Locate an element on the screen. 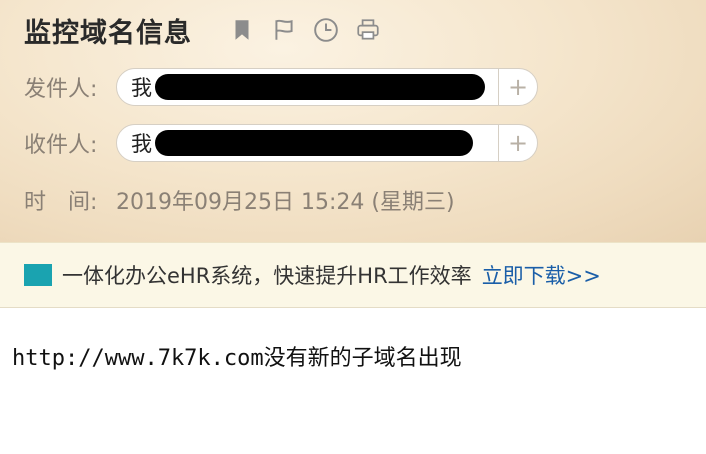 This screenshot has height=454, width=706. clock-icon is located at coordinates (326, 30).